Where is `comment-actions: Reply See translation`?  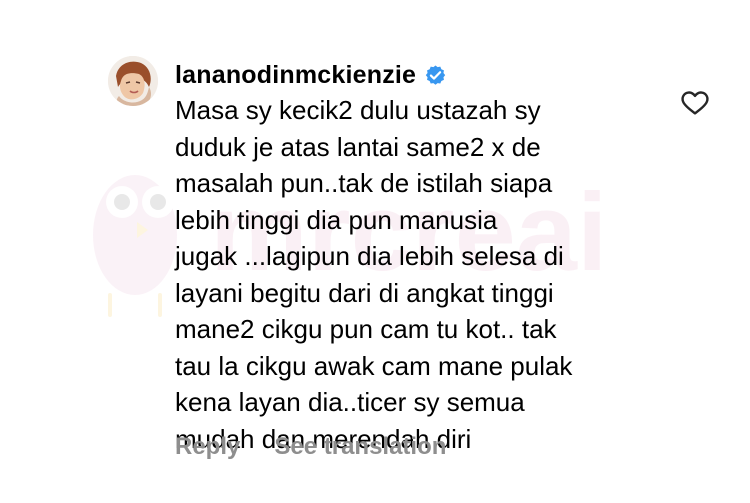
comment-actions: Reply See translation is located at coordinates (310, 447).